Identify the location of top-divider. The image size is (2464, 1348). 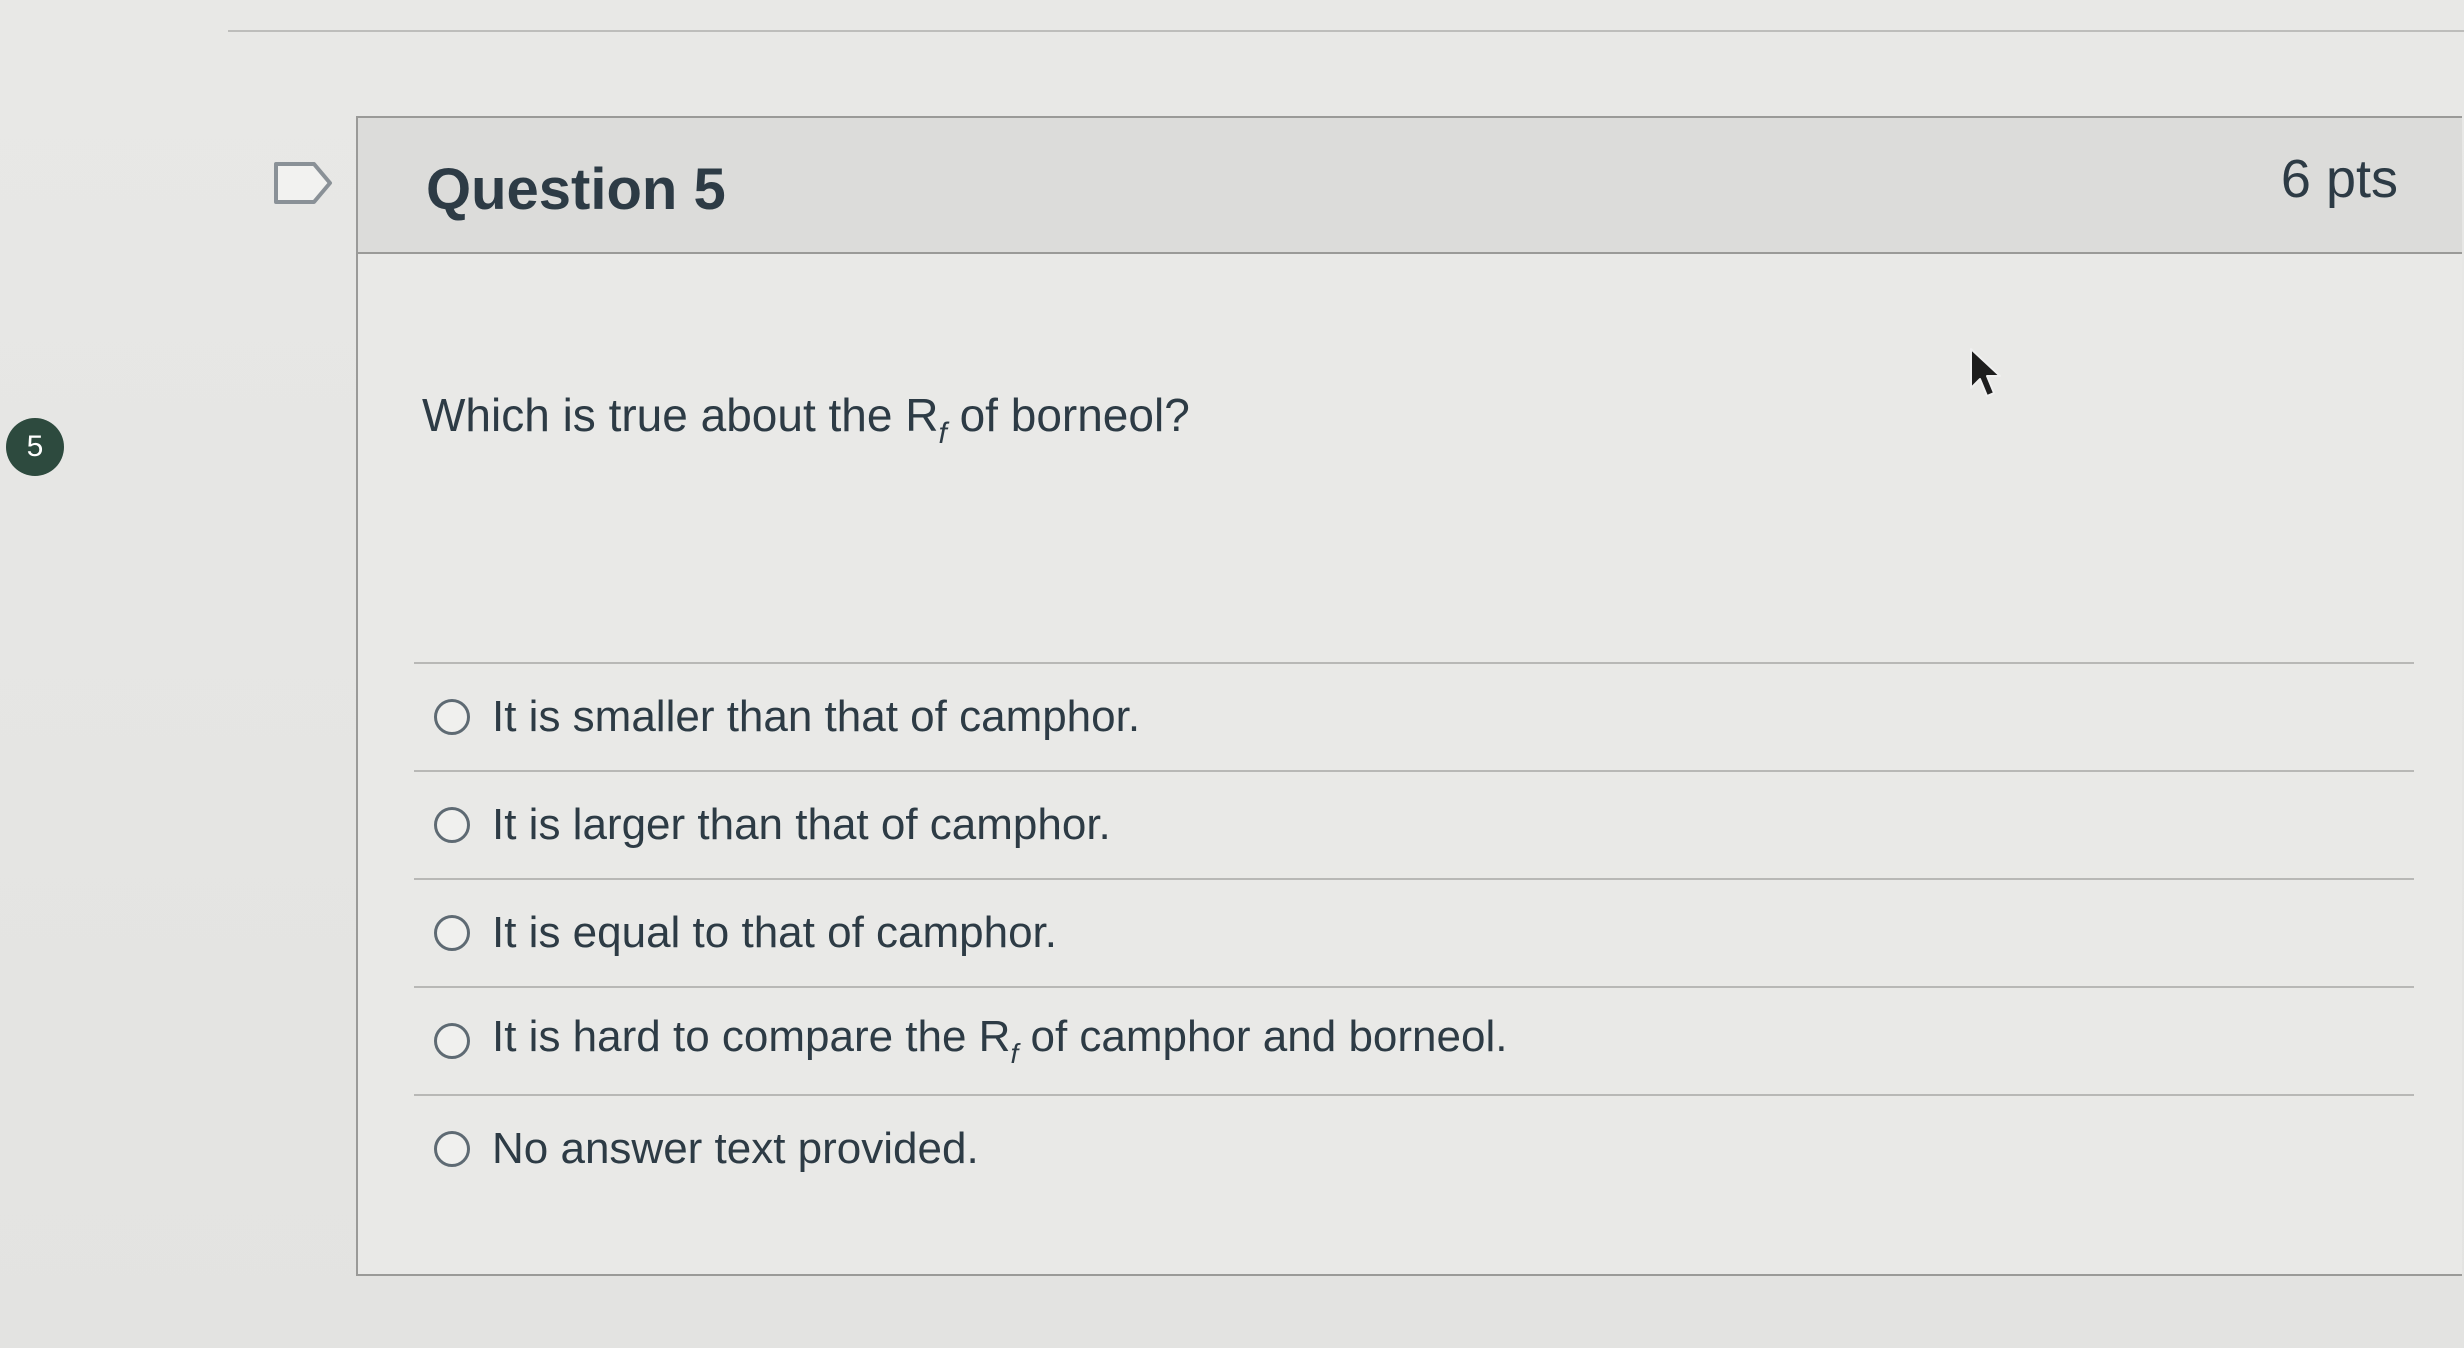
(1346, 31).